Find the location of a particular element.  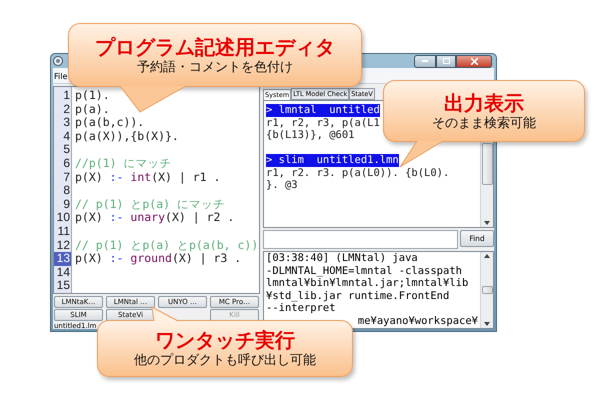

scrollbar is located at coordinates (486, 290).